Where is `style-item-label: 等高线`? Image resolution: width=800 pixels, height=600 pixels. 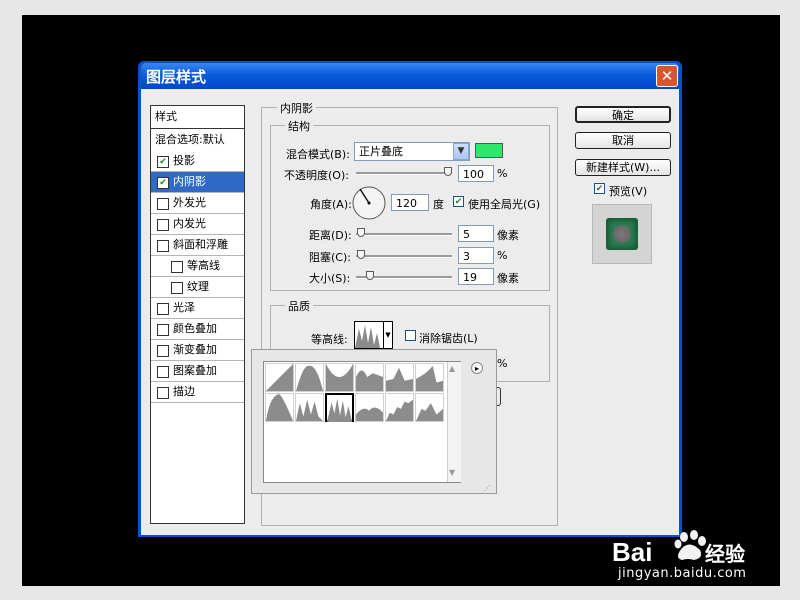 style-item-label: 等高线 is located at coordinates (203, 265).